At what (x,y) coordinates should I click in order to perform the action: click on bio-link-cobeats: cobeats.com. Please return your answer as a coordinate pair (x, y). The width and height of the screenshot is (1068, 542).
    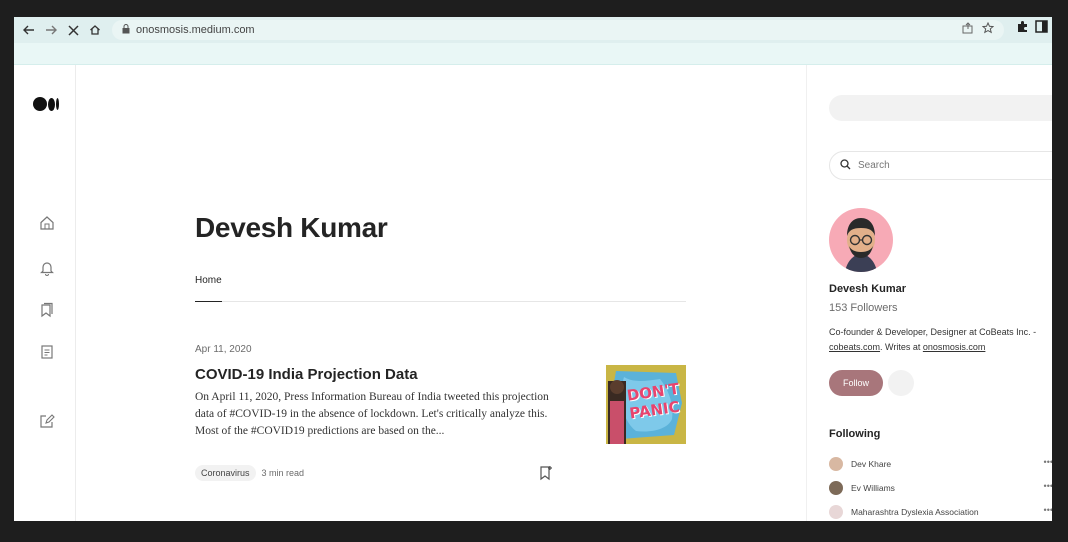
    Looking at the image, I should click on (854, 347).